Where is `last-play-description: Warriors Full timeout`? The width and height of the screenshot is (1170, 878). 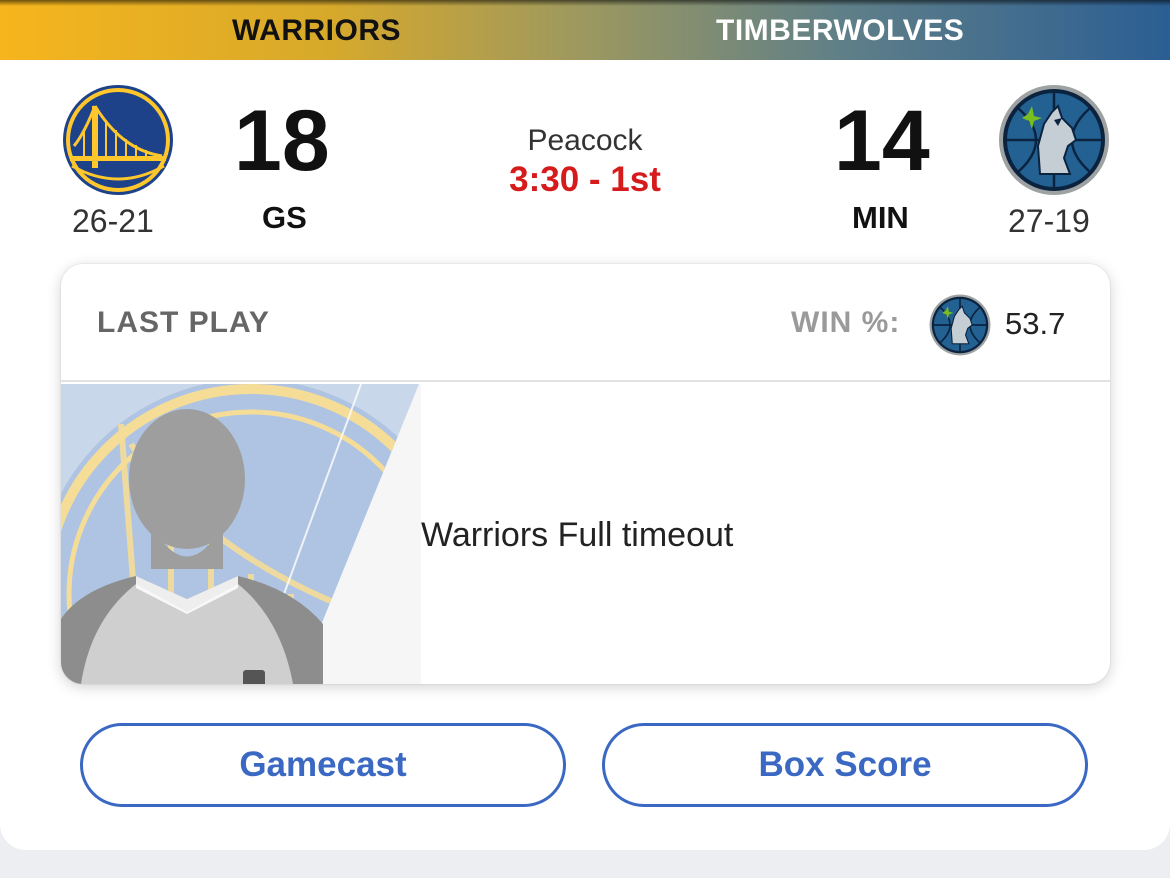 last-play-description: Warriors Full timeout is located at coordinates (577, 535).